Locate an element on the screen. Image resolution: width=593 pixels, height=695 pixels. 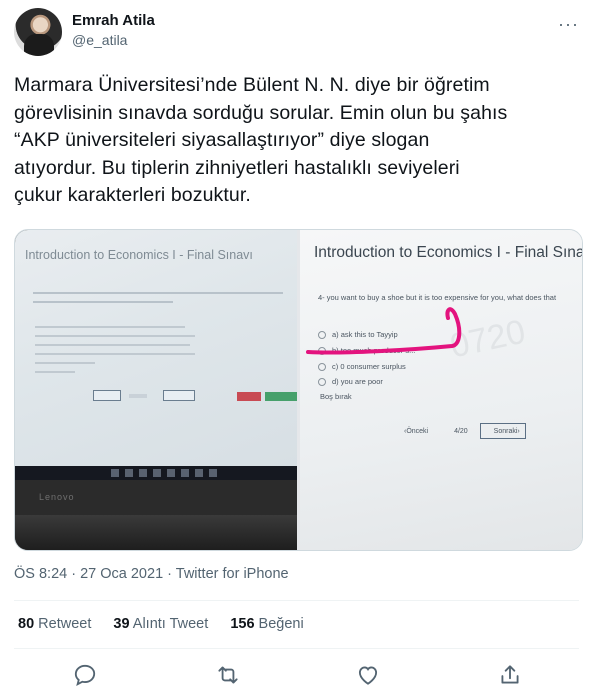
prev-link: ‹Önceki is located at coordinates (416, 431).